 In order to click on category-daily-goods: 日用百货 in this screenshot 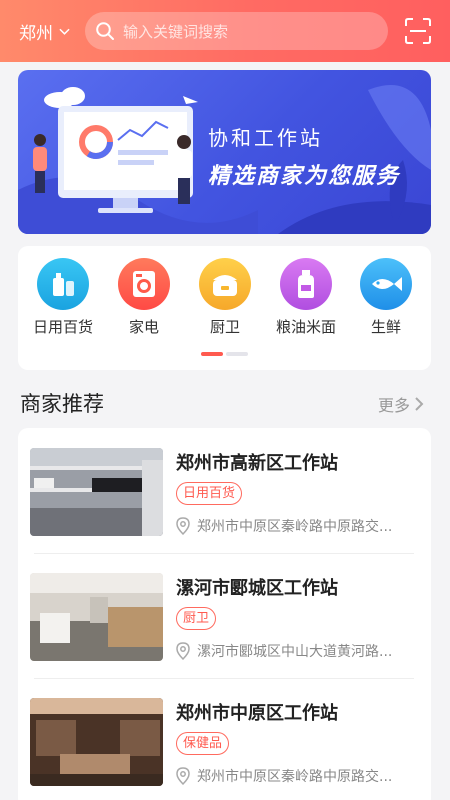, I will do `click(63, 297)`.